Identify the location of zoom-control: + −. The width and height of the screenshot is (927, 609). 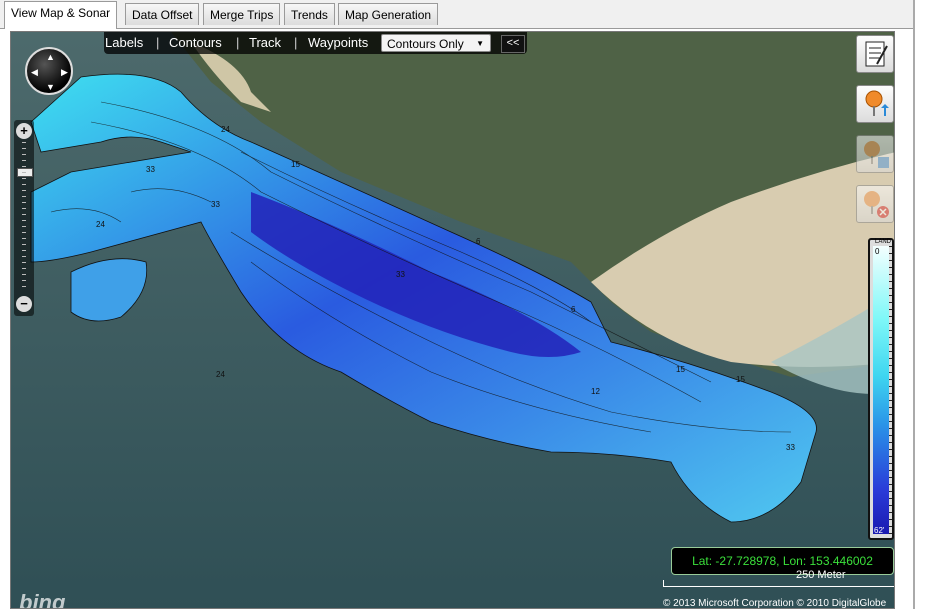
(24, 218).